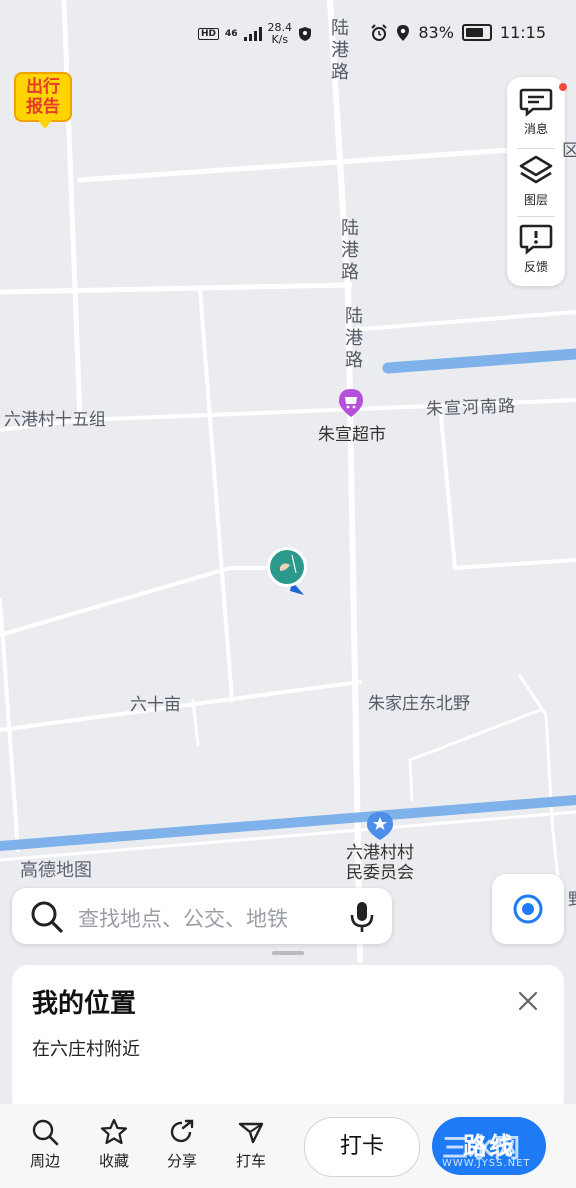 This screenshot has width=576, height=1188. I want to click on road-label-lugang-1: 陆 港 路, so click(340, 51).